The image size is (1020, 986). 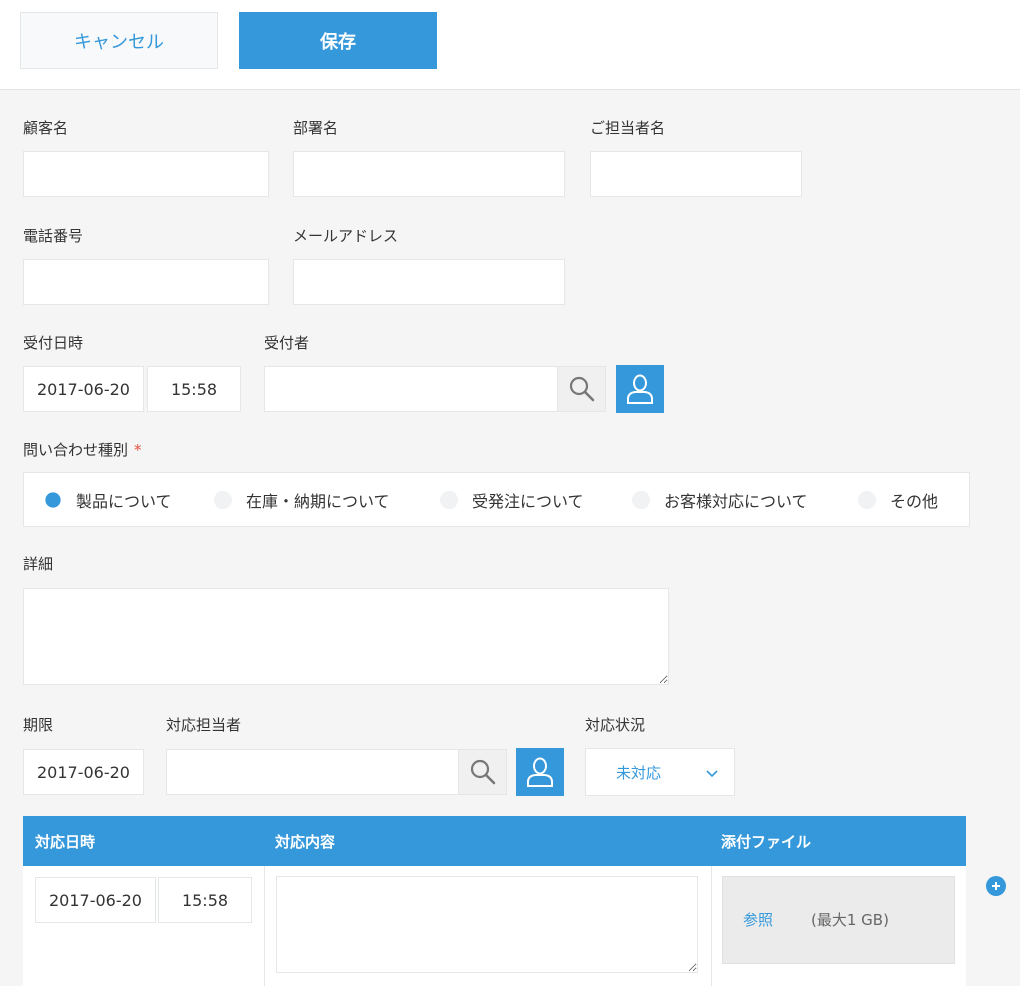 I want to click on receiver-user-picker-button, so click(x=640, y=389).